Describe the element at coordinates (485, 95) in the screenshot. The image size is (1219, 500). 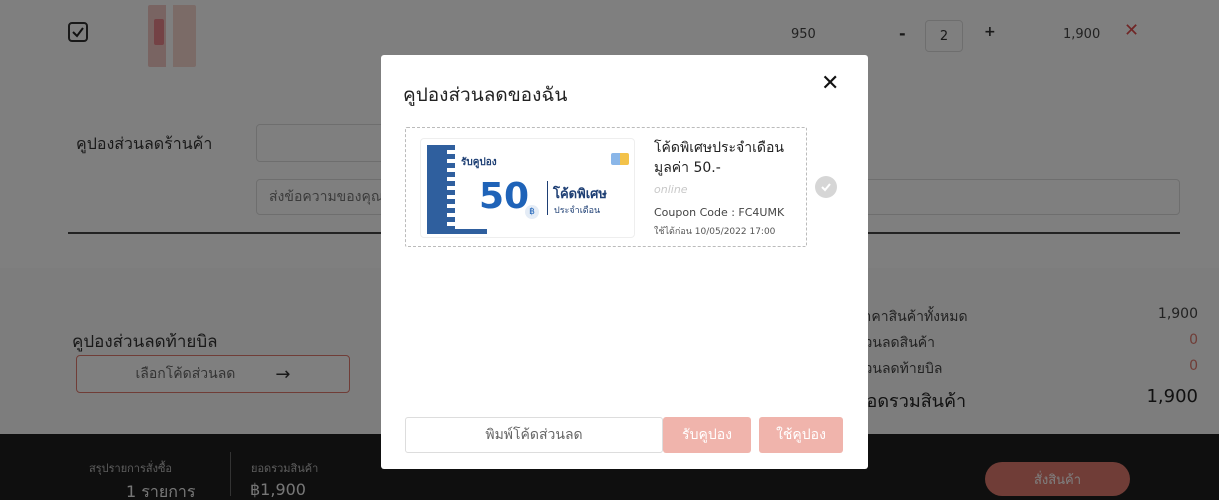
I see `modal-title: คูปองส่วนลดของฉัน` at that location.